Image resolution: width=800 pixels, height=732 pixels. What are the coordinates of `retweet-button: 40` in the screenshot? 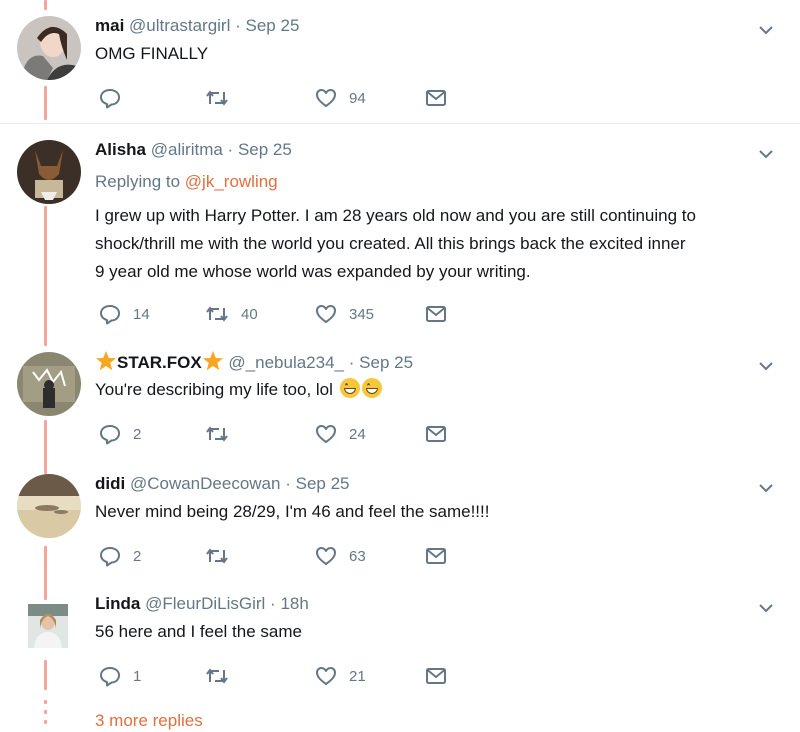 It's located at (231, 314).